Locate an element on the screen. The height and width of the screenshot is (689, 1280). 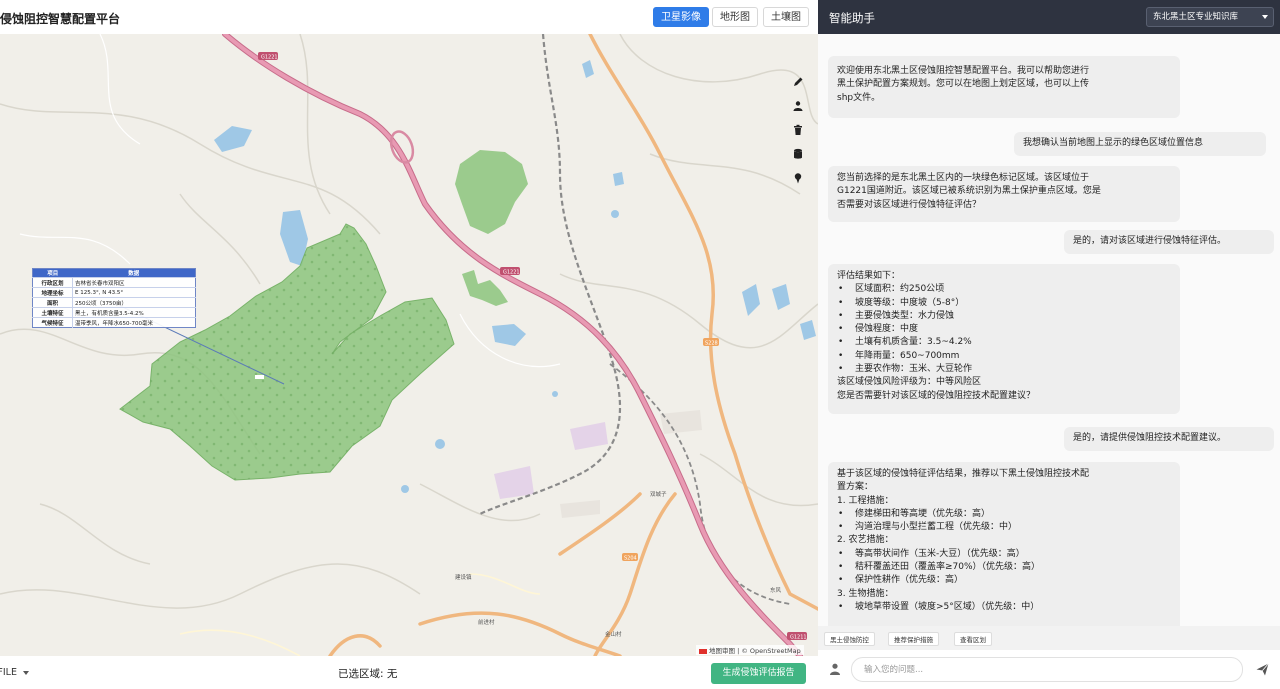
info-key: 土壤特征 is located at coordinates (52, 312).